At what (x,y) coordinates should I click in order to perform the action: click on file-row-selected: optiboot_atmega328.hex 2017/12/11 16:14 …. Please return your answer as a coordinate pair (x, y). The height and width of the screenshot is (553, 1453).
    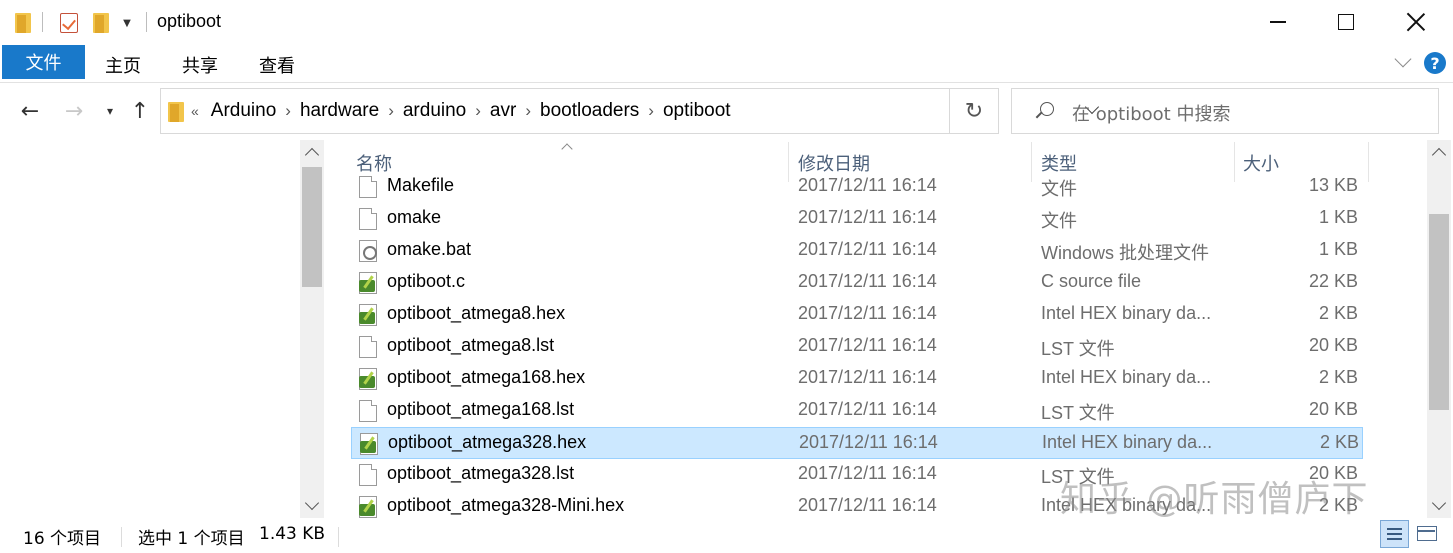
    Looking at the image, I should click on (857, 443).